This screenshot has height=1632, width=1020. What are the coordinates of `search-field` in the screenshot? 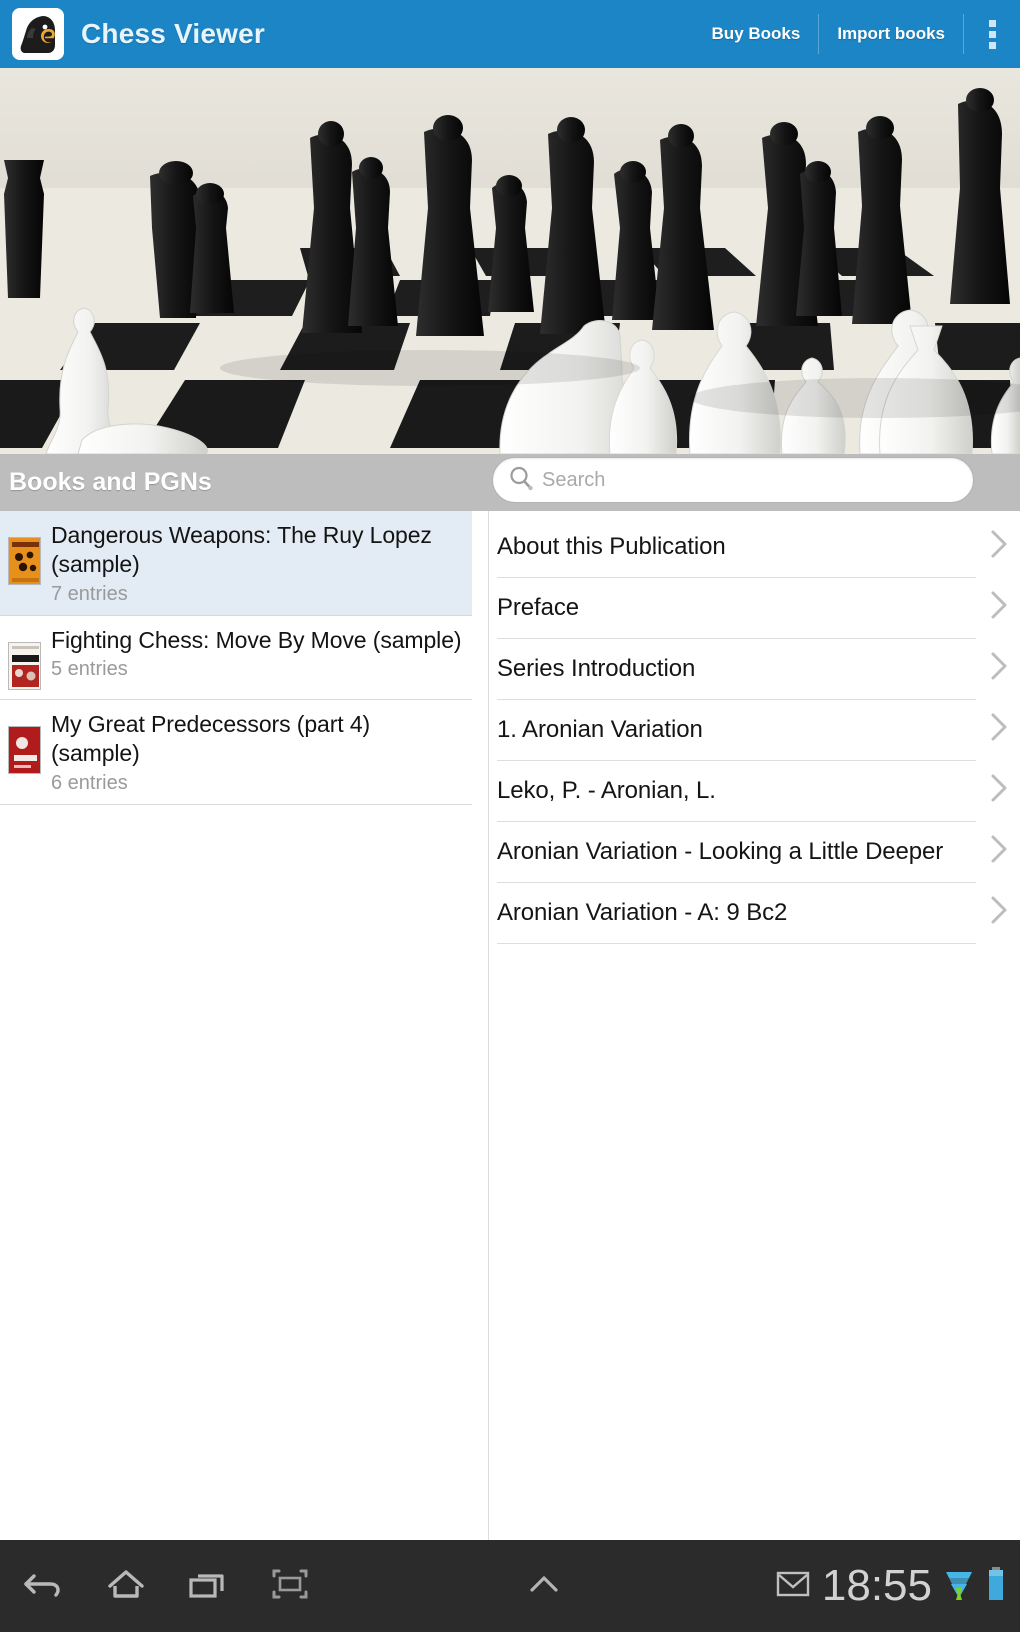 It's located at (733, 480).